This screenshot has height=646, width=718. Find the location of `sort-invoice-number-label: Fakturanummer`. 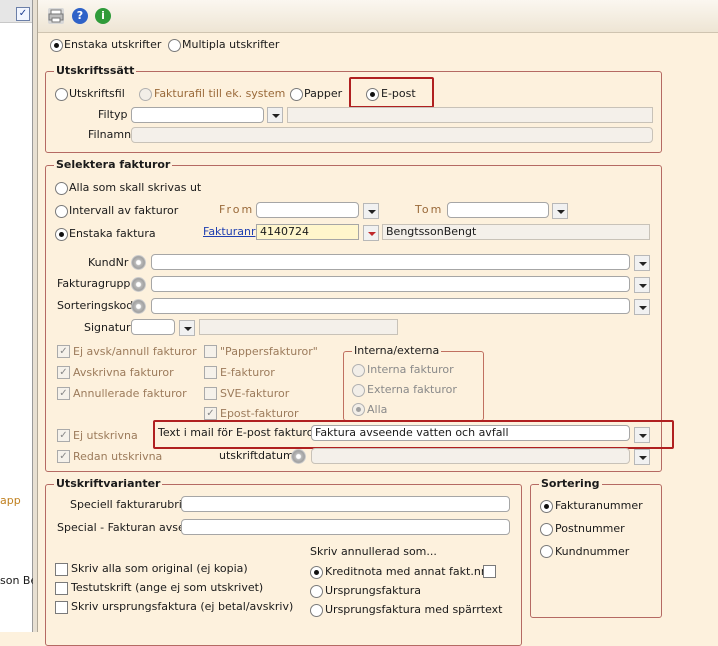

sort-invoice-number-label: Fakturanummer is located at coordinates (599, 505).